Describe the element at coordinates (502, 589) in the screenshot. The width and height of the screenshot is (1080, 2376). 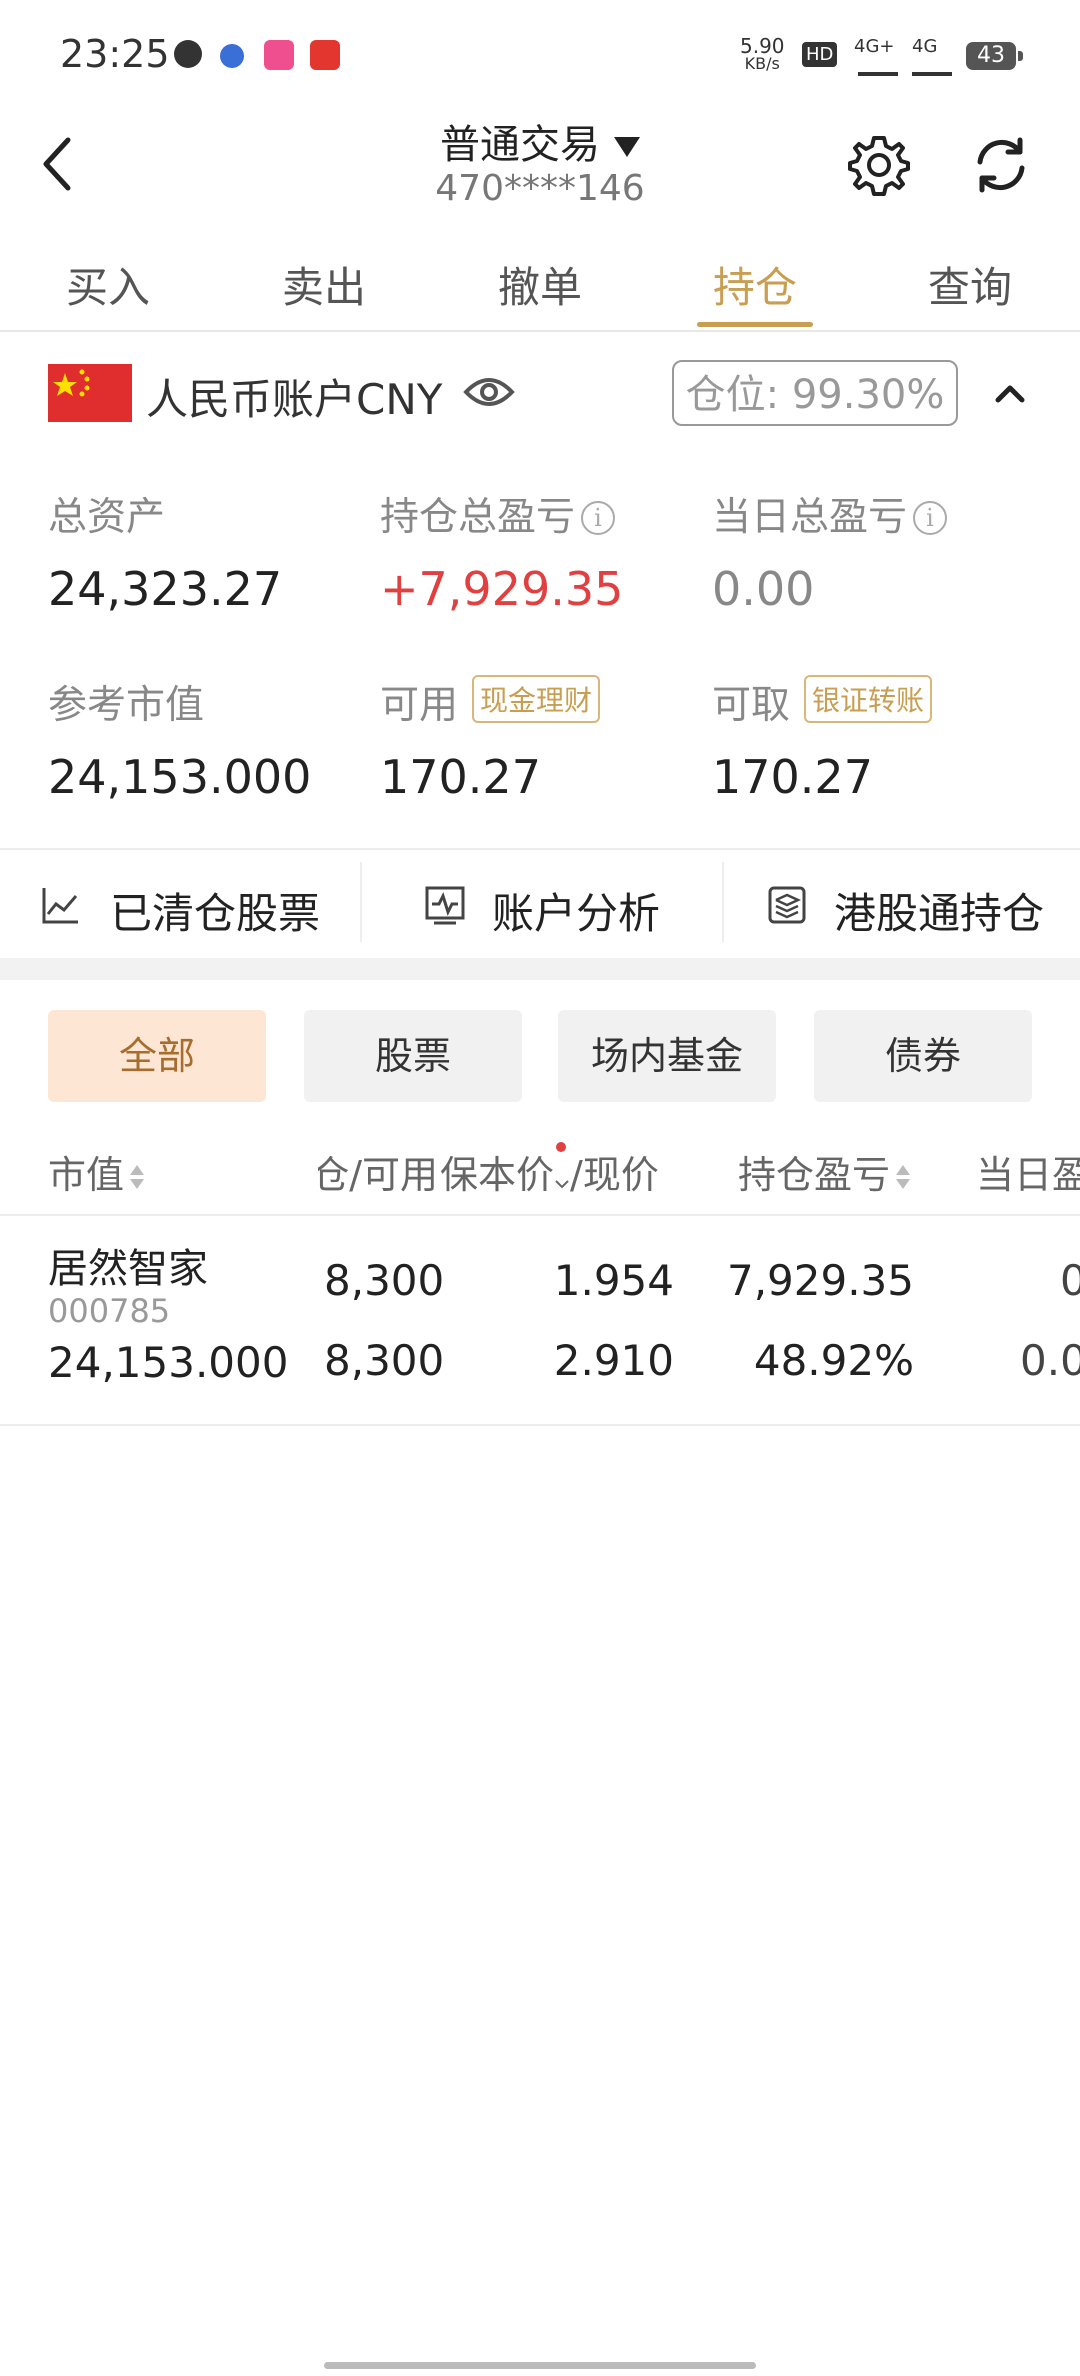
I see `holding-pnl-value: +7,929.35` at that location.